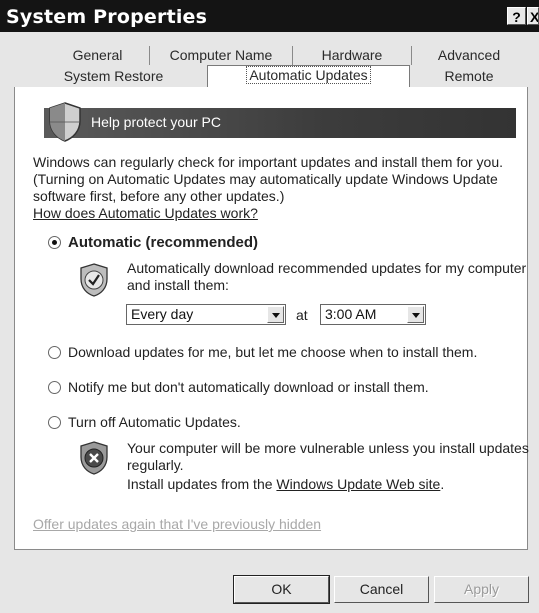 The width and height of the screenshot is (539, 613). I want to click on automatic-radio, so click(54, 242).